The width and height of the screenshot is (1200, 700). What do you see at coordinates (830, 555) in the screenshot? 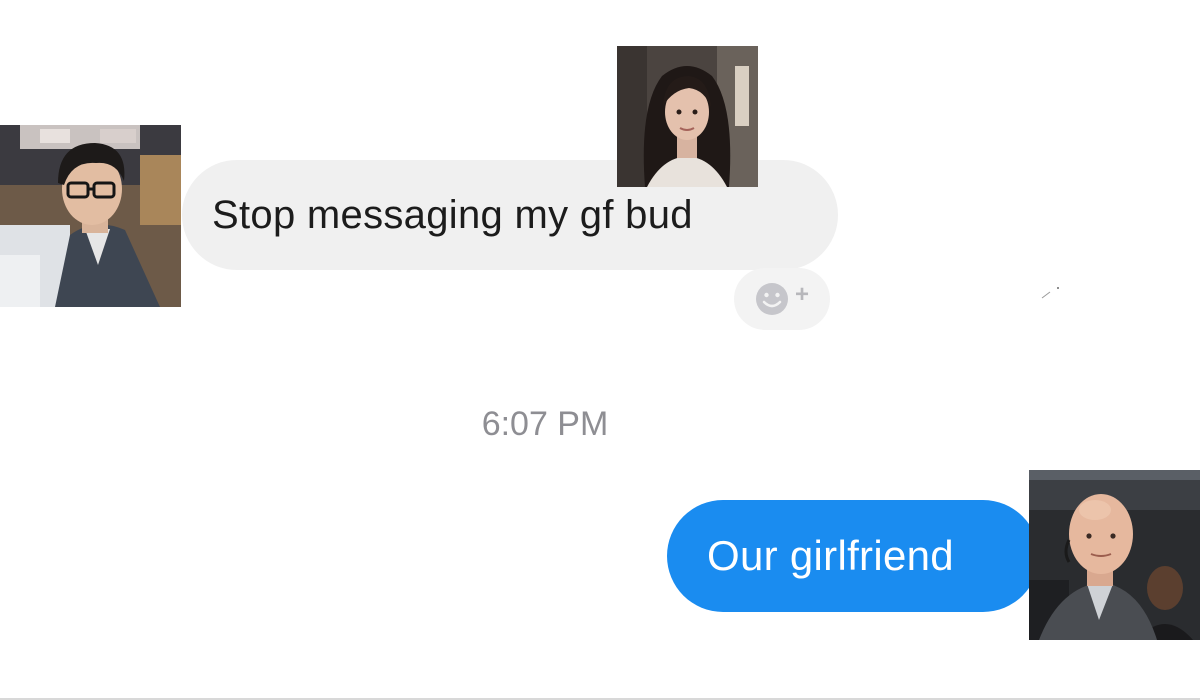
I see `outgoing-message-text: Our girlfriend` at bounding box center [830, 555].